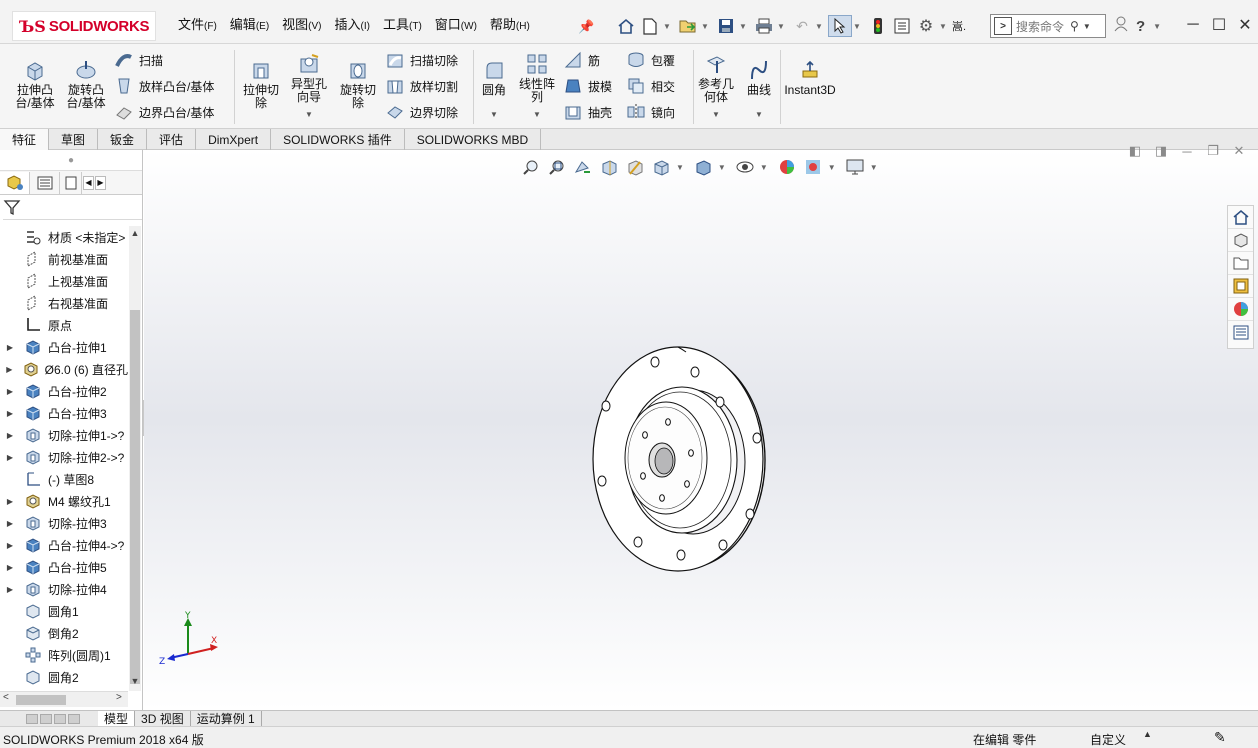 This screenshot has height=748, width=1258. What do you see at coordinates (813, 167) in the screenshot?
I see `apply-scene-icon` at bounding box center [813, 167].